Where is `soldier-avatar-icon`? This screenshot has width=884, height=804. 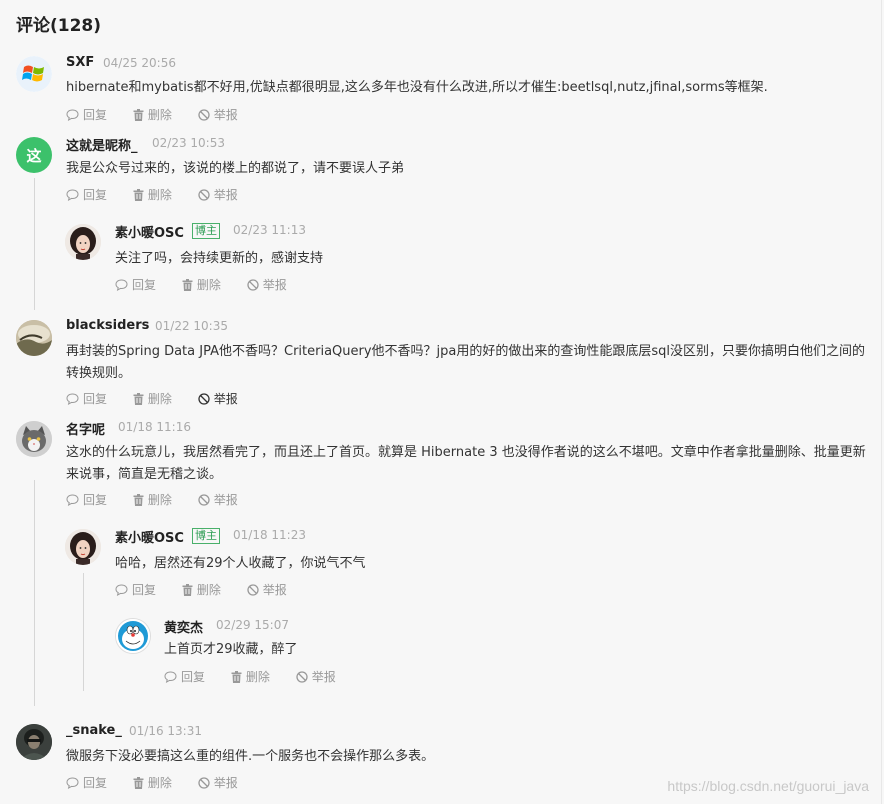 soldier-avatar-icon is located at coordinates (34, 742).